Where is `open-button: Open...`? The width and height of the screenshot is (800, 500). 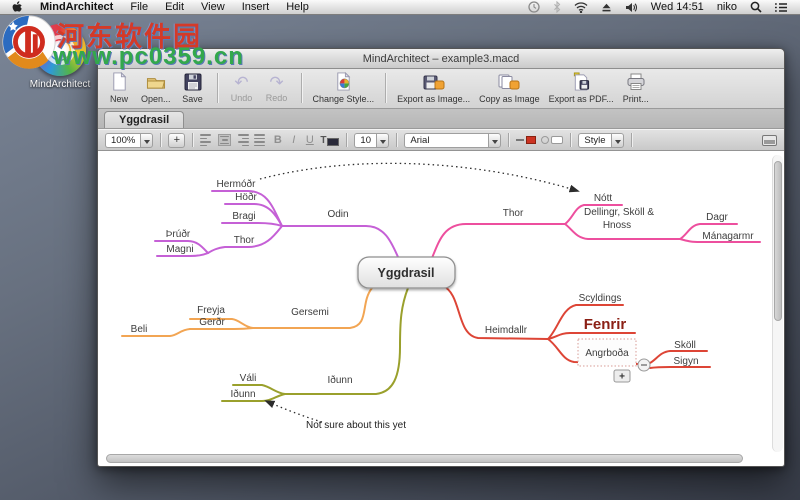 open-button: Open... is located at coordinates (156, 88).